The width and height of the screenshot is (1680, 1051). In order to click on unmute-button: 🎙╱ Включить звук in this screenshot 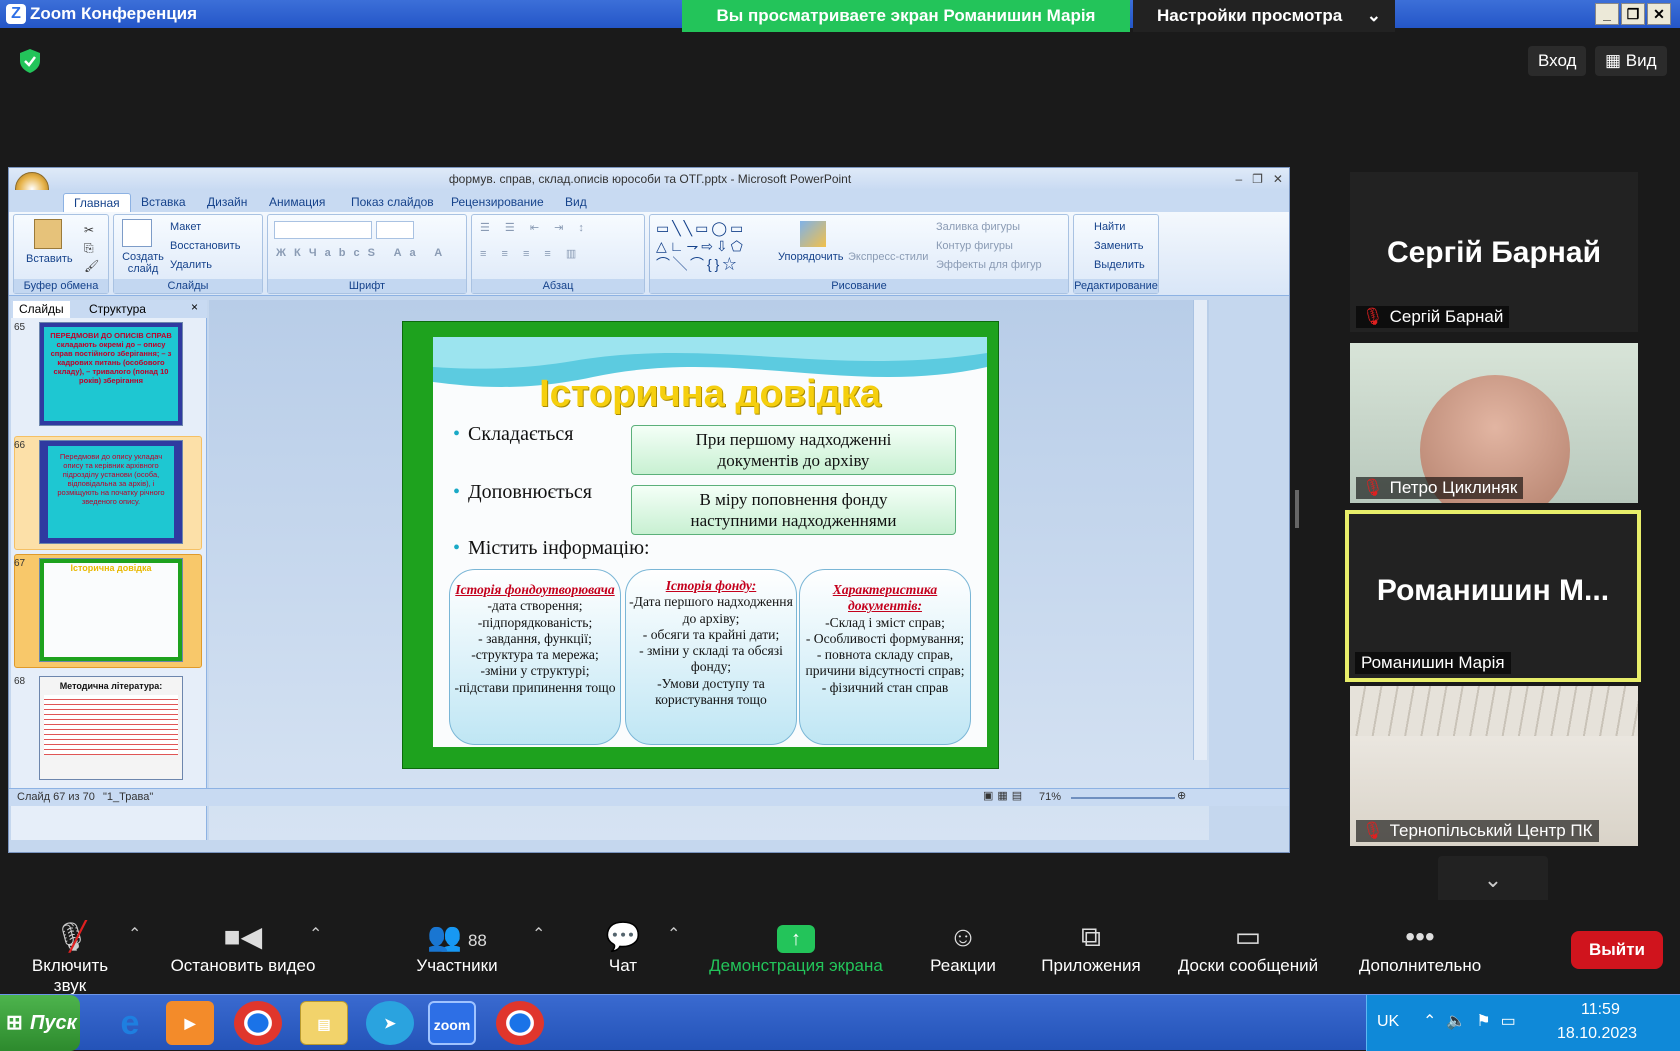, I will do `click(70, 957)`.